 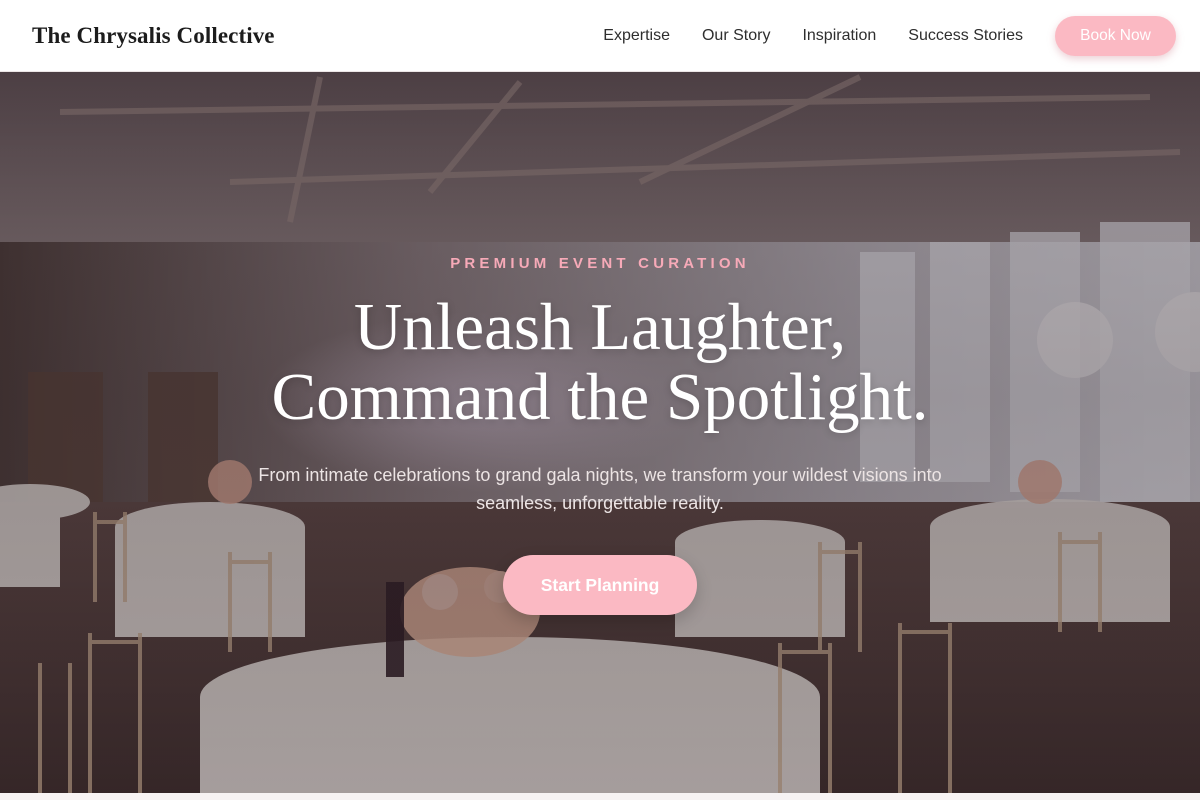 What do you see at coordinates (965, 36) in the screenshot?
I see `nav-link-success-stories: Success Stories` at bounding box center [965, 36].